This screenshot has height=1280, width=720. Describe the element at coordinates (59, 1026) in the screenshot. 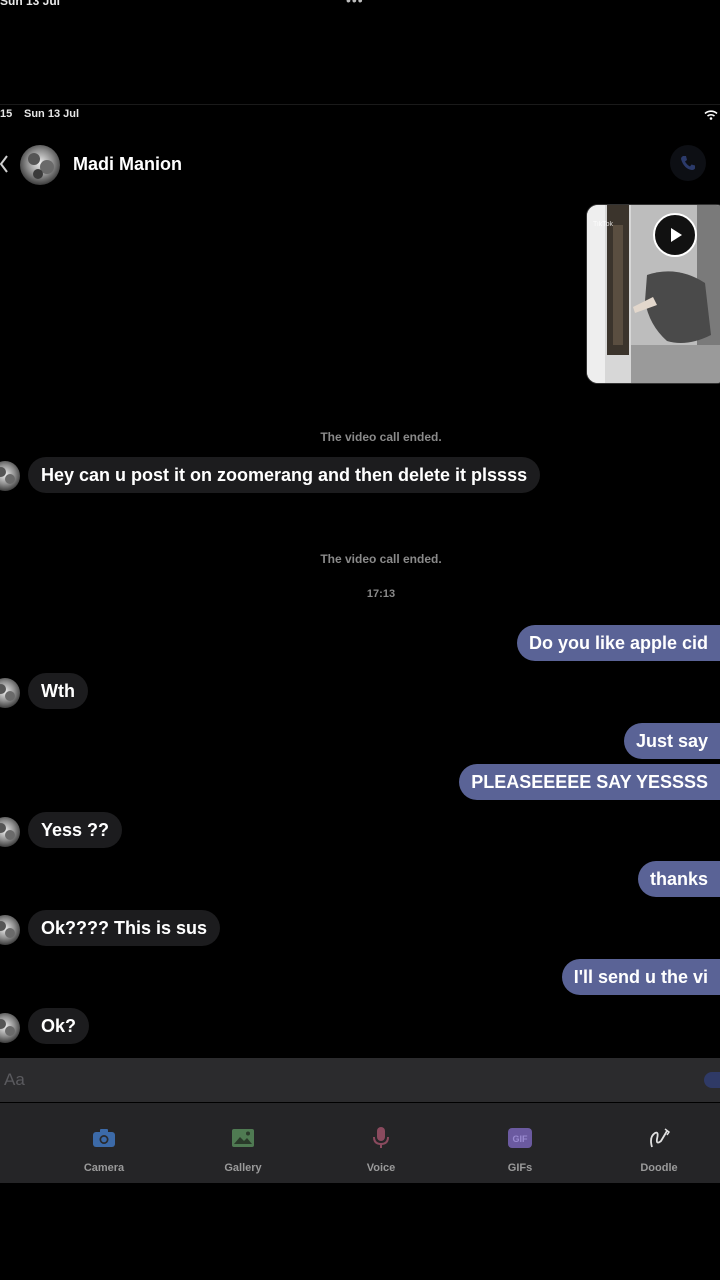

I see `incoming-message: Ok?` at that location.